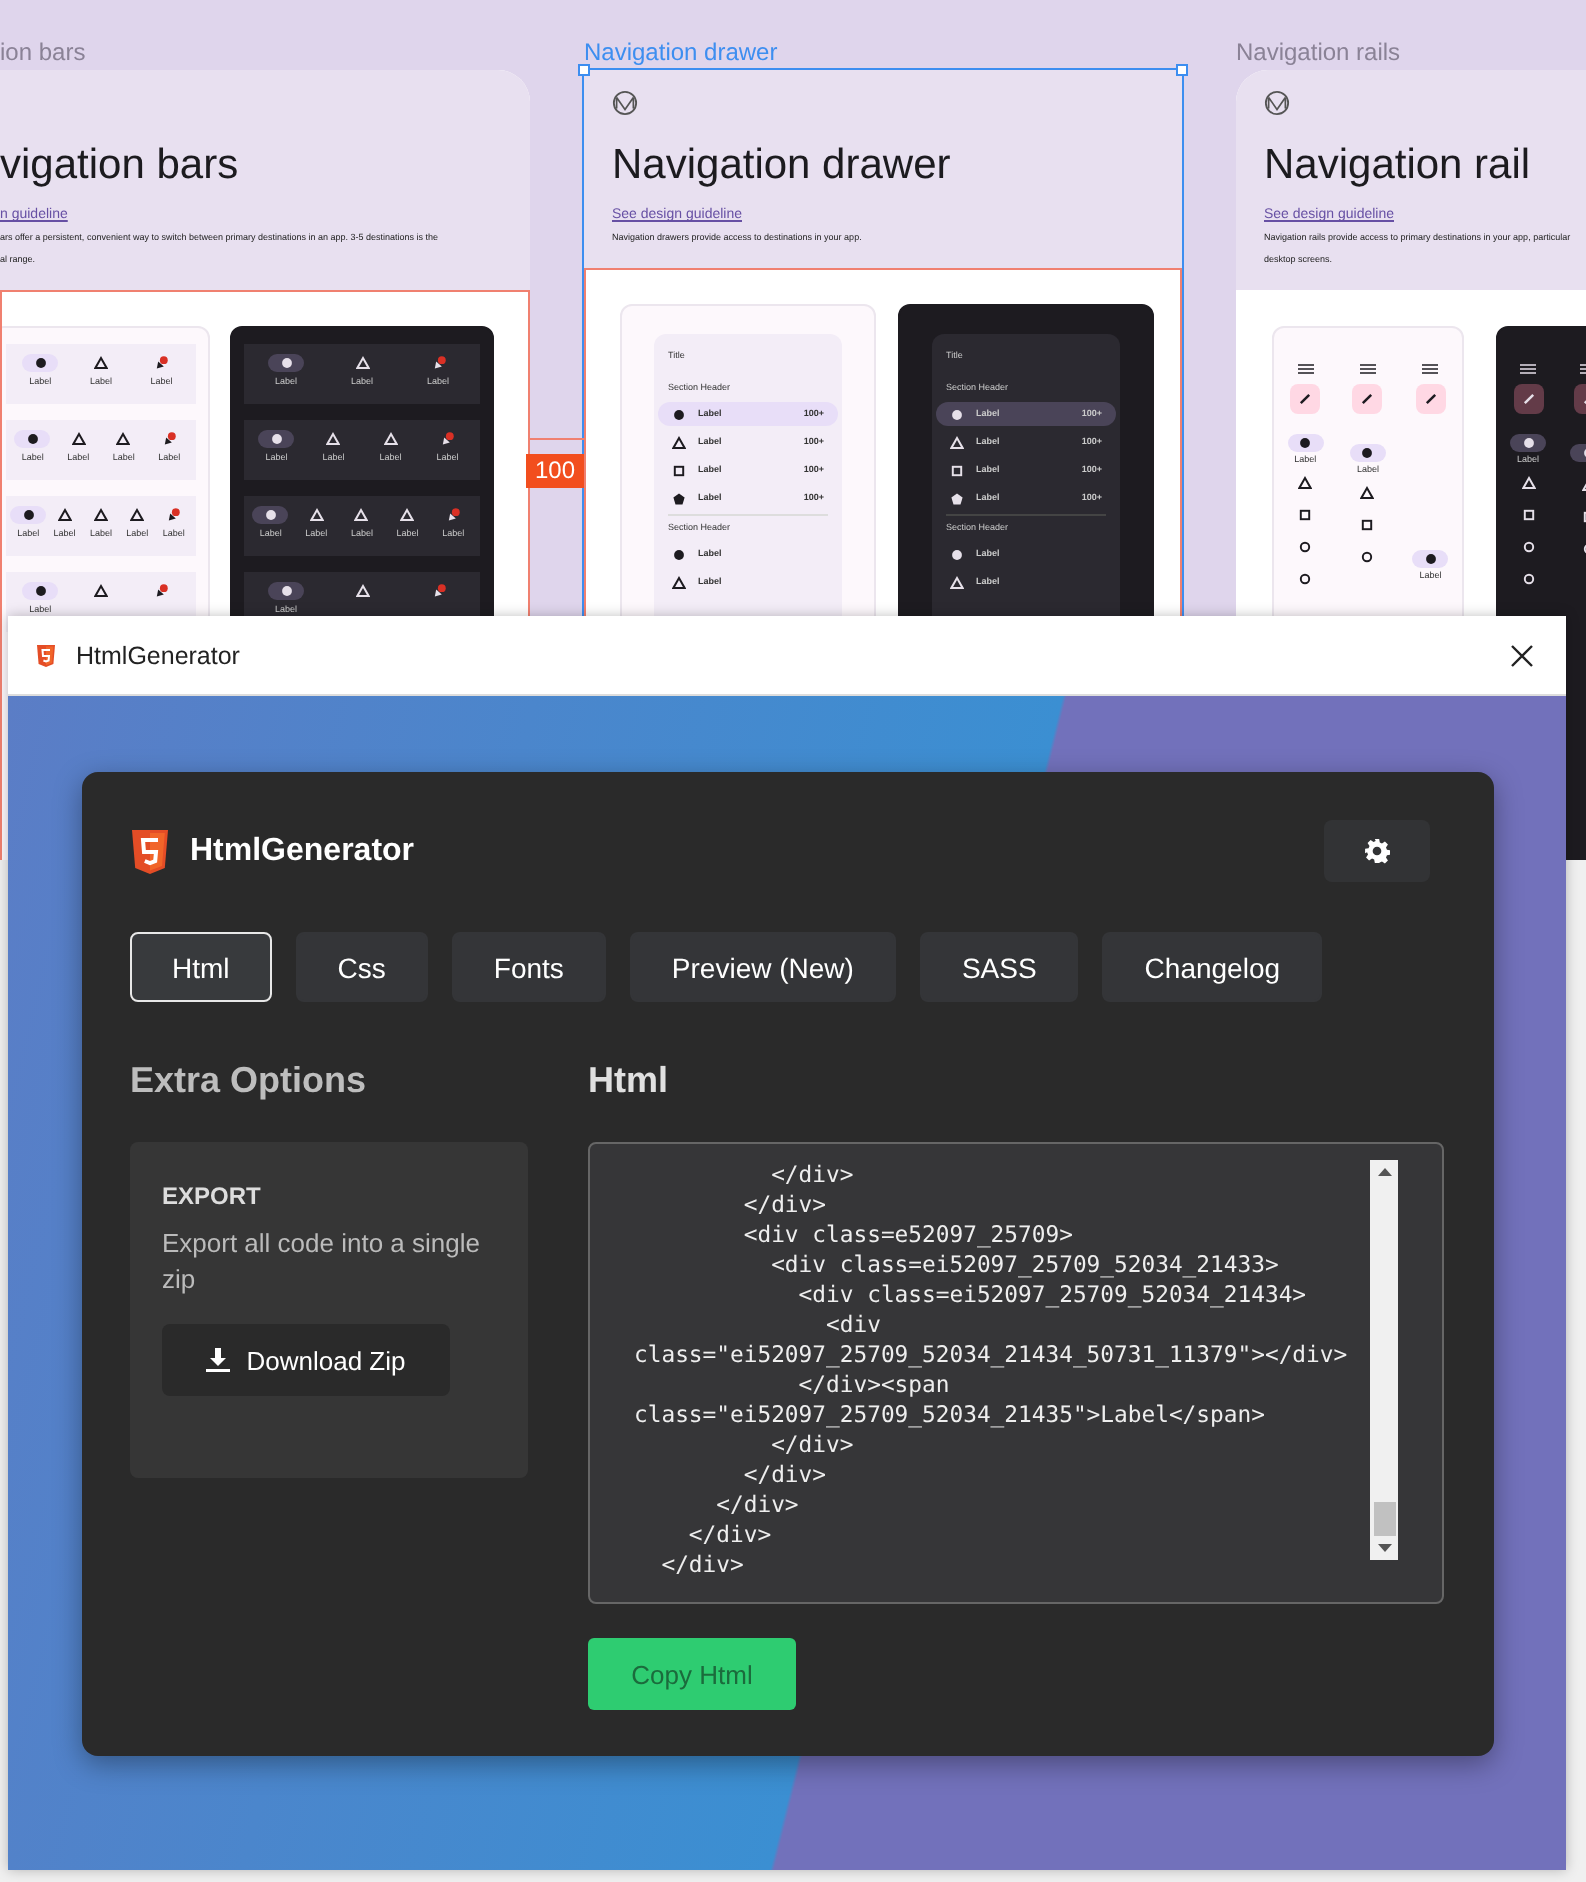  What do you see at coordinates (908, 1235) in the screenshot?
I see `code-line: <div class=e52097_25709>` at bounding box center [908, 1235].